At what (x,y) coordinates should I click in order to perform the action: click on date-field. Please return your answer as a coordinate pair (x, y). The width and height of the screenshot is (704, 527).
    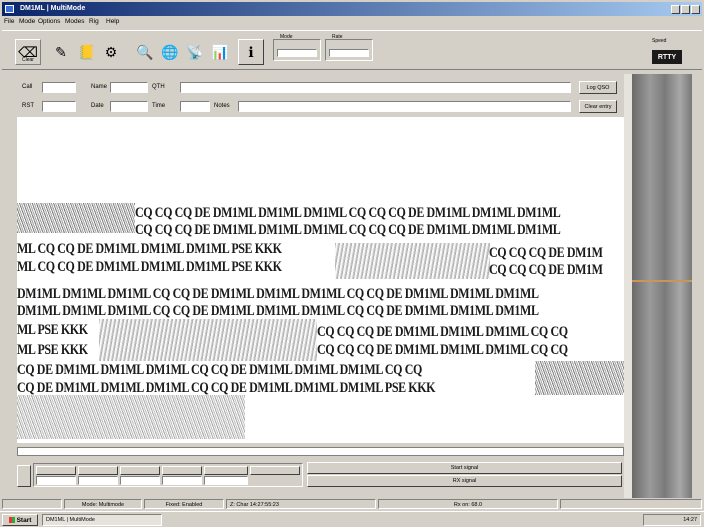
    Looking at the image, I should click on (129, 106).